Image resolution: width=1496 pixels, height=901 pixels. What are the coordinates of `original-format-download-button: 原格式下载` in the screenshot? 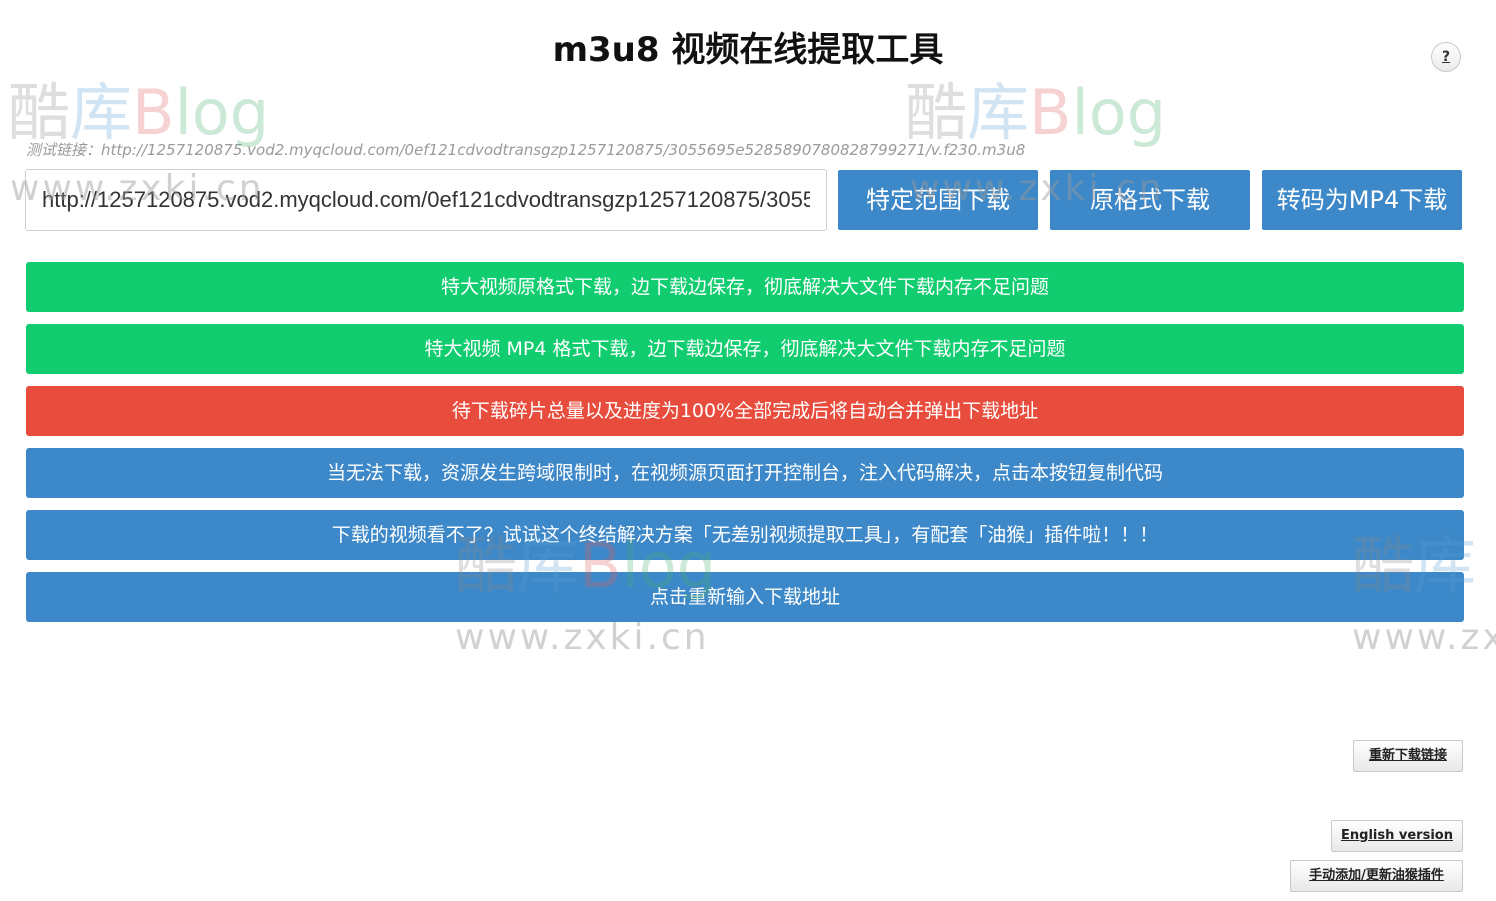 It's located at (1150, 200).